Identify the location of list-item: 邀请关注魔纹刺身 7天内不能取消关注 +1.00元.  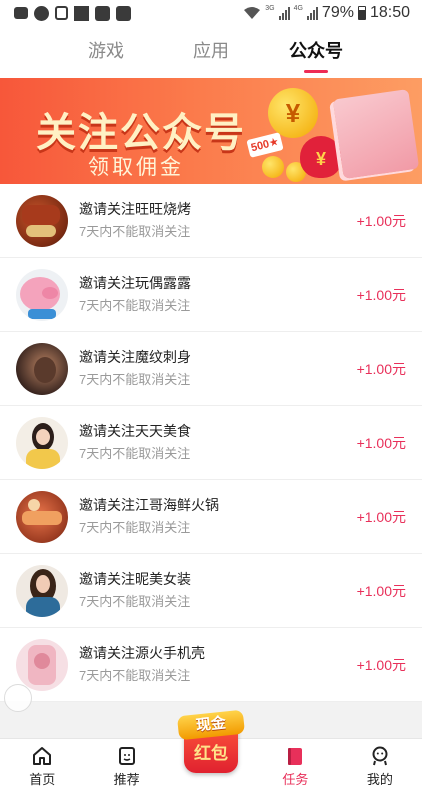
(211, 369).